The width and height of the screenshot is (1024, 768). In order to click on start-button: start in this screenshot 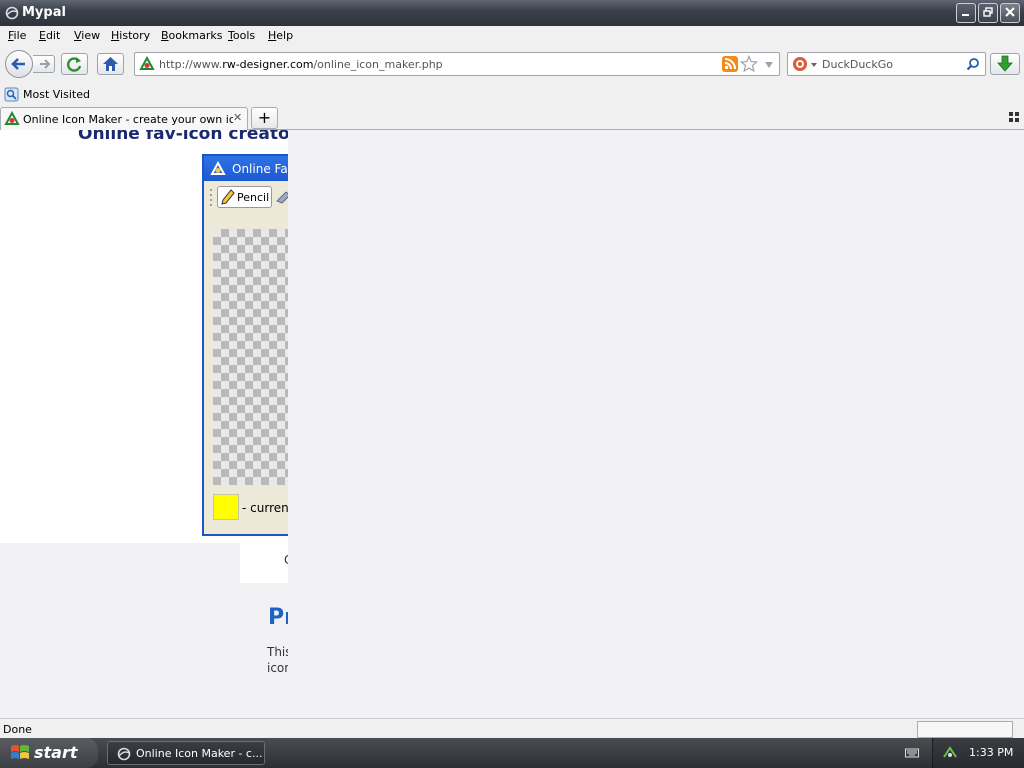, I will do `click(49, 753)`.